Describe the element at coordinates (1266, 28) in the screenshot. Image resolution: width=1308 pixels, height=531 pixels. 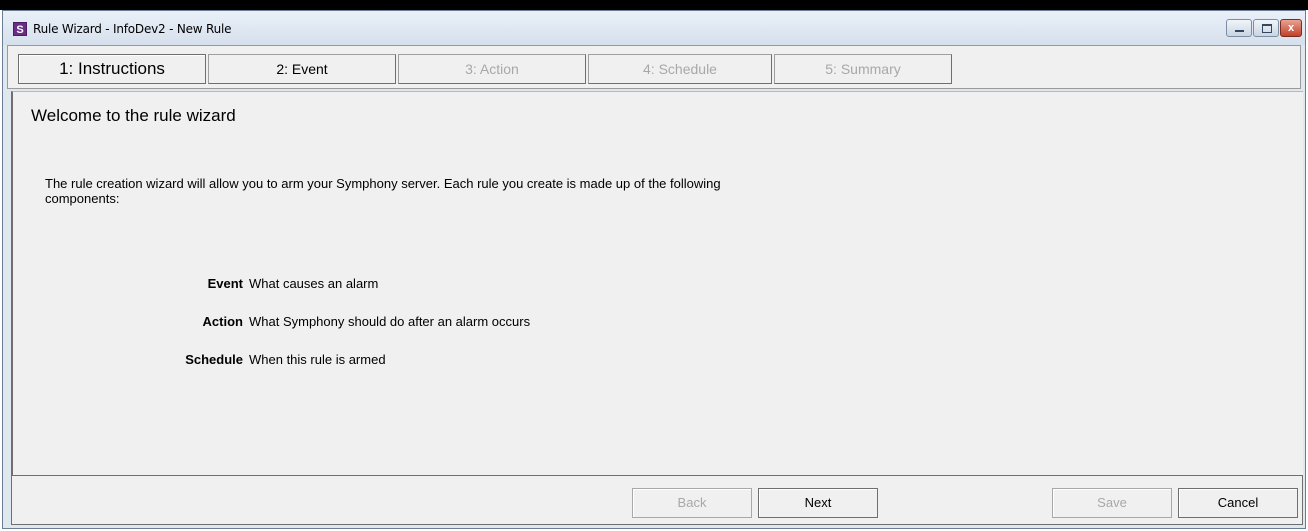
I see `maximize-icon` at that location.